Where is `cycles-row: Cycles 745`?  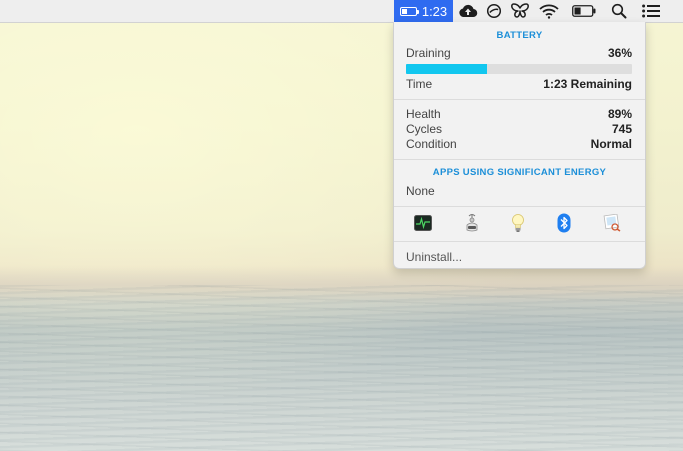 cycles-row: Cycles 745 is located at coordinates (519, 129).